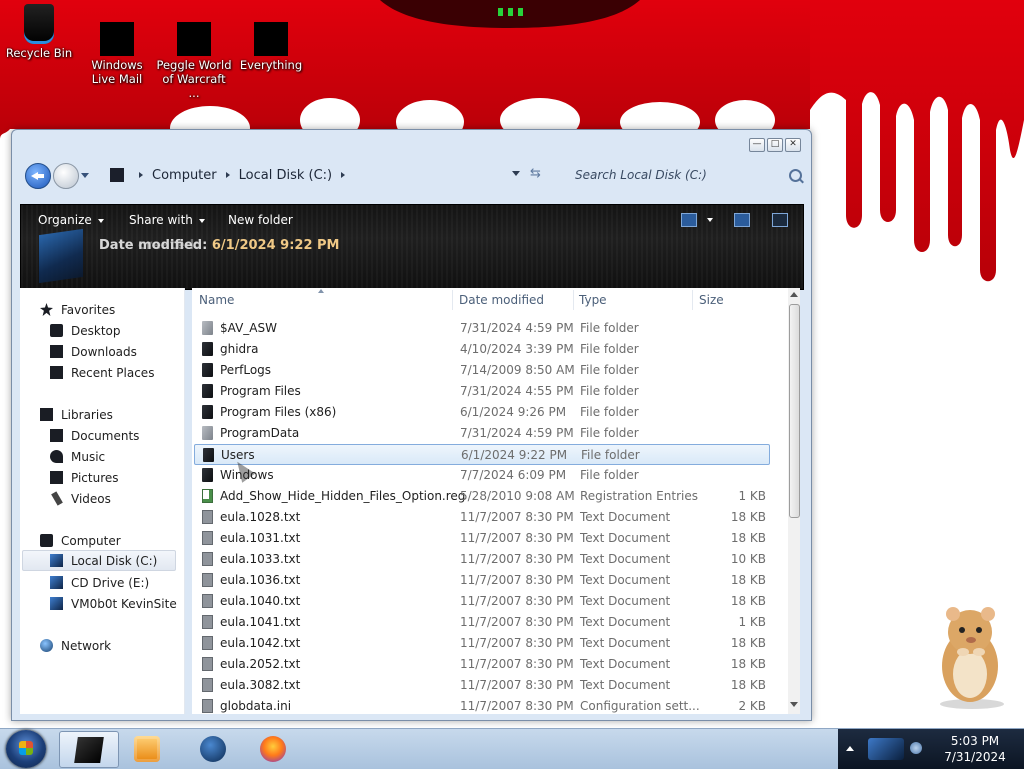  I want to click on scroll-up-icon, so click(794, 294).